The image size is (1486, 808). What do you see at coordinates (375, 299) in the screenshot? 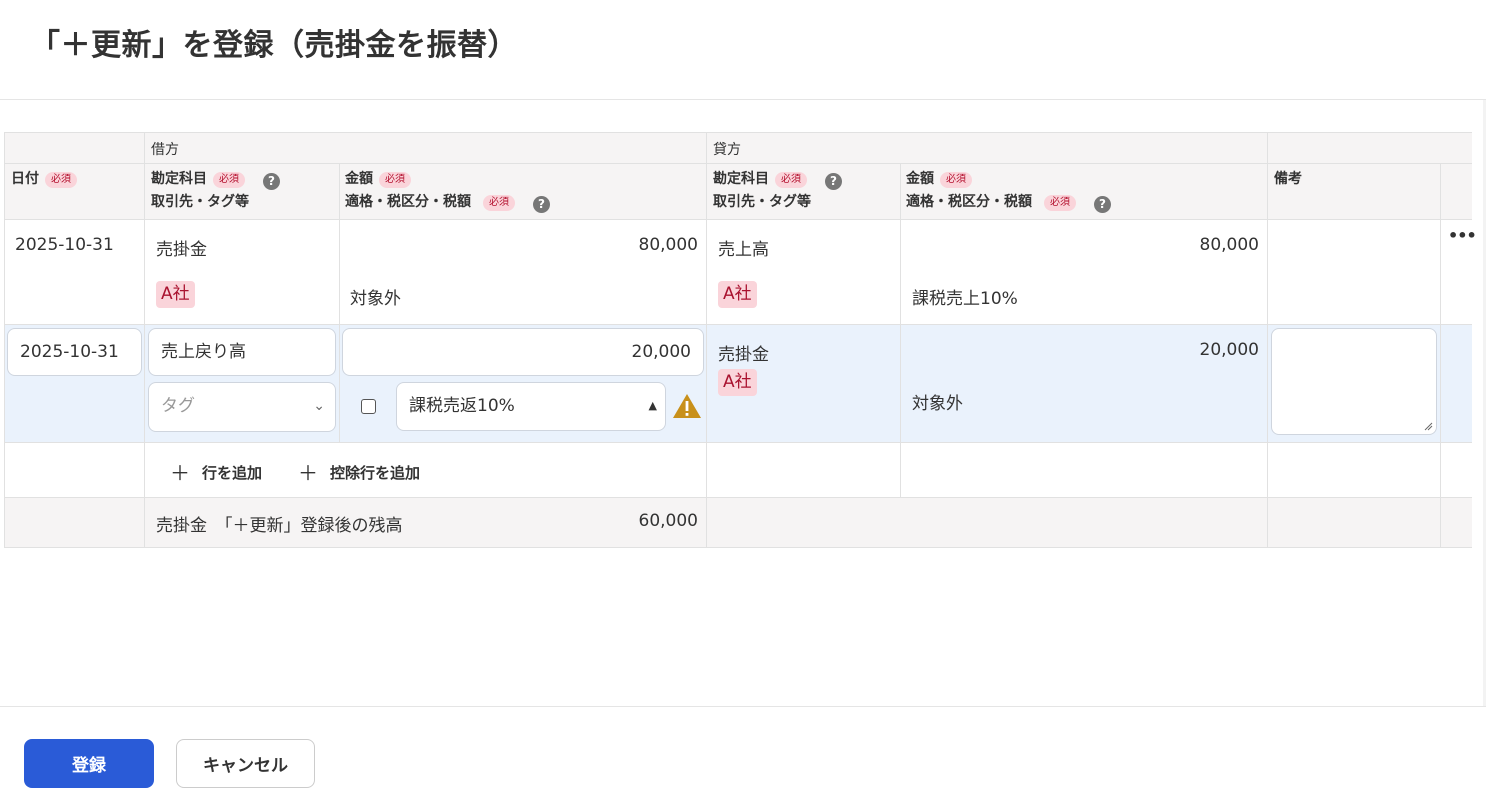
I see `row1-debit-tax: 対象外` at bounding box center [375, 299].